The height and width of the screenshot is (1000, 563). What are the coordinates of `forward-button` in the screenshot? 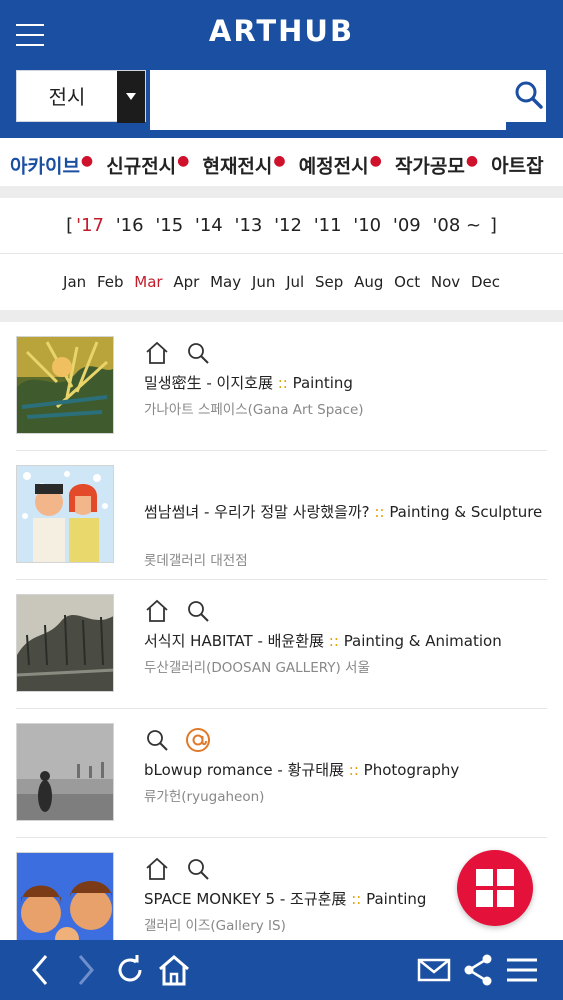 It's located at (86, 970).